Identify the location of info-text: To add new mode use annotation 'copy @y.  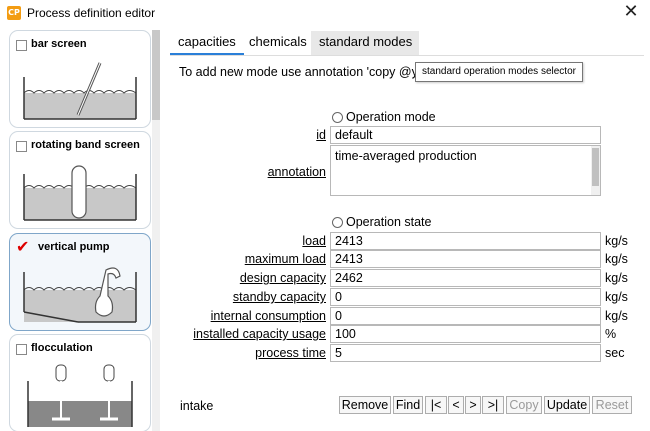
(298, 72).